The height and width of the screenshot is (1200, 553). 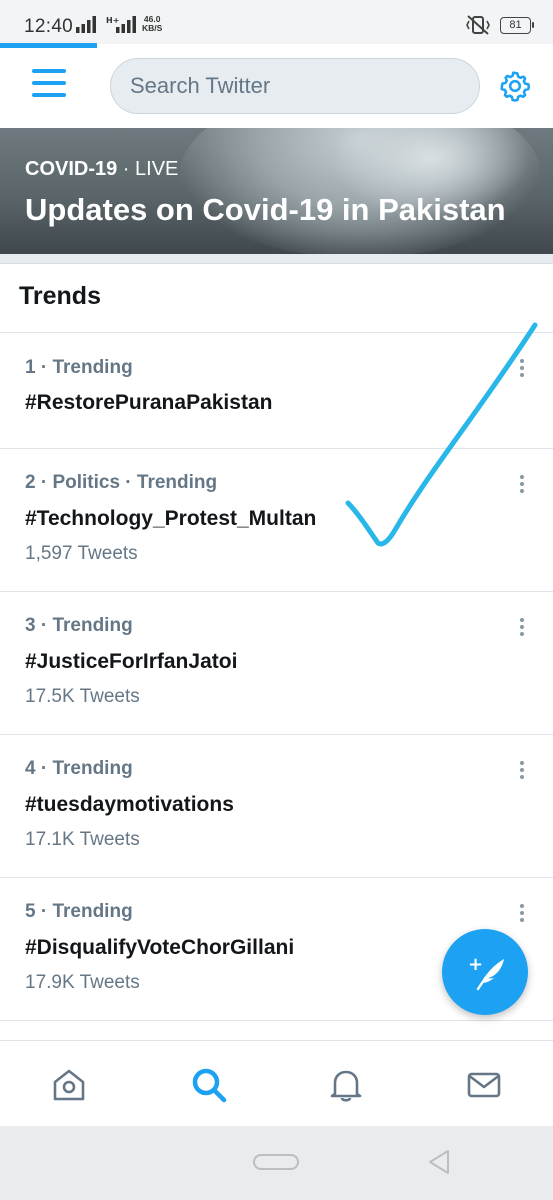 I want to click on battery-icon: 81, so click(x=517, y=25).